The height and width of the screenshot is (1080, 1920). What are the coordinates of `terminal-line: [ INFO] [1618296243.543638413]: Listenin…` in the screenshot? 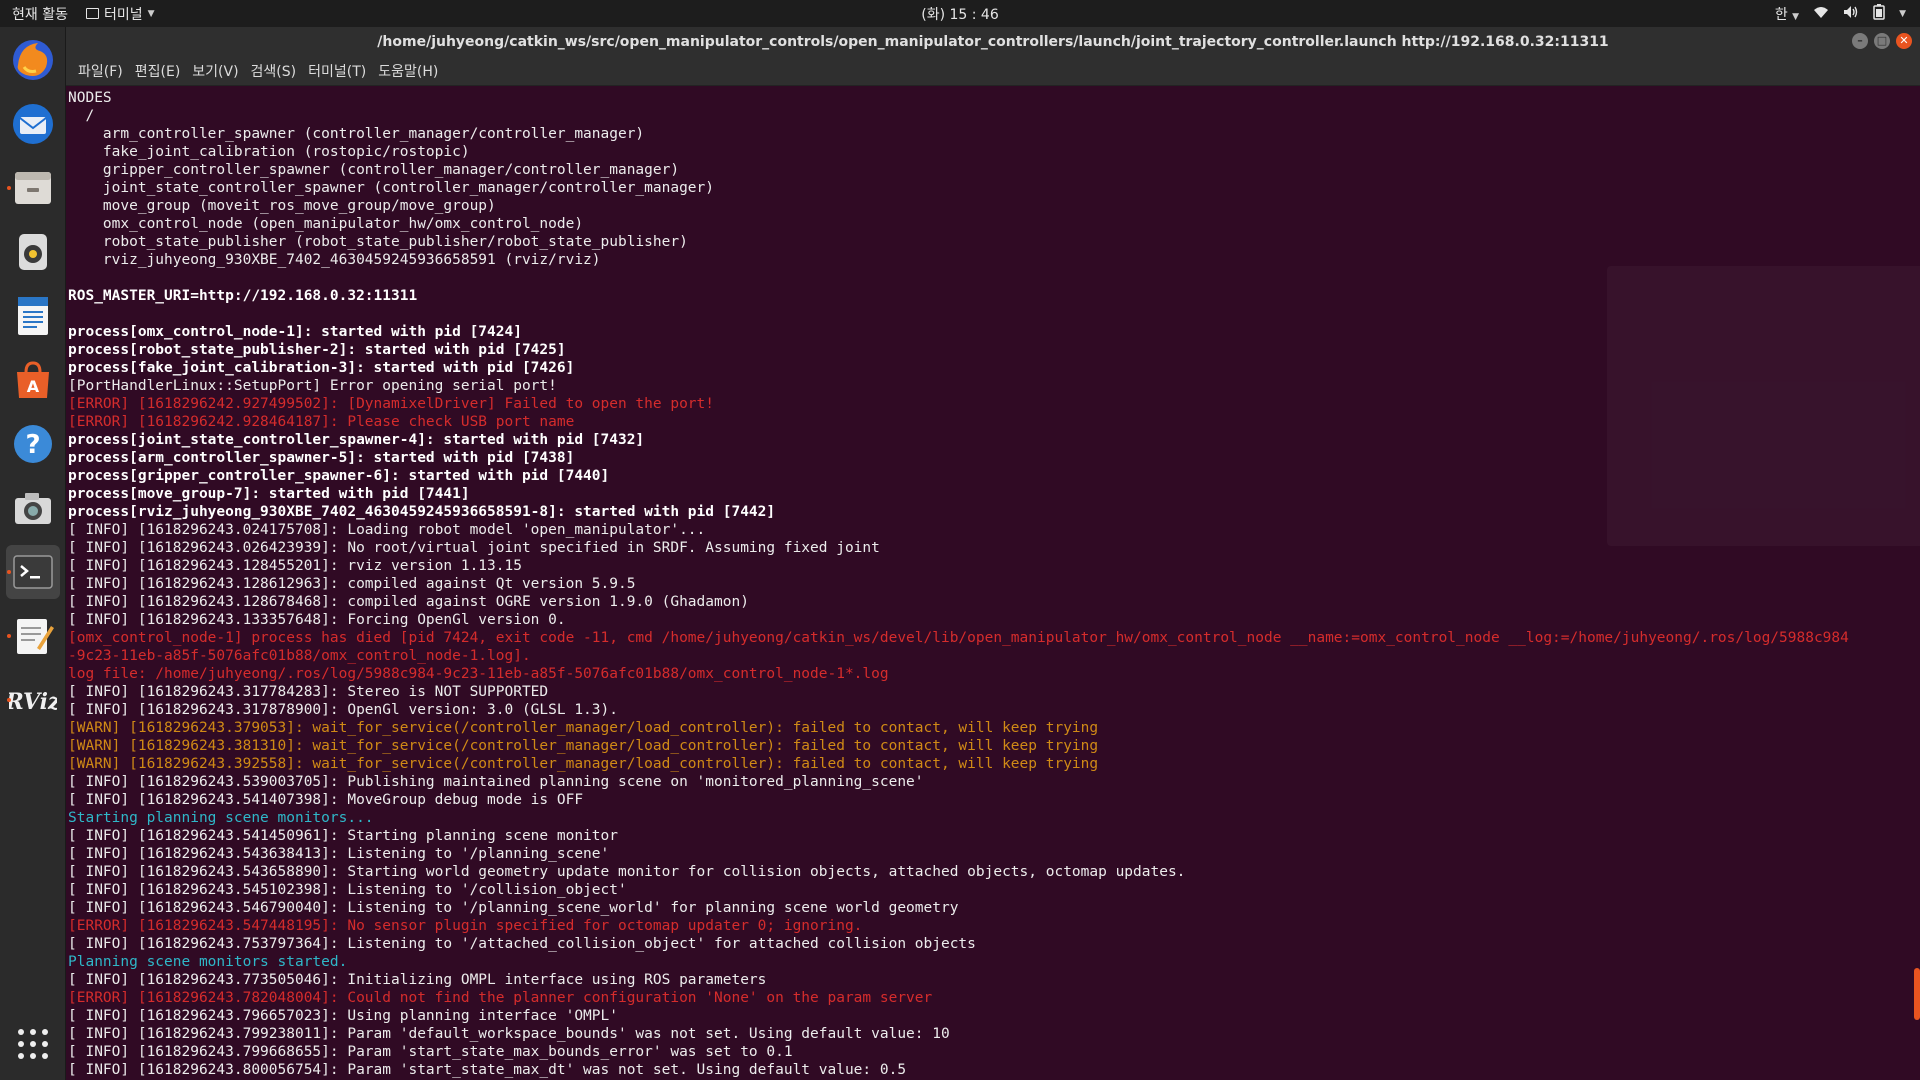 It's located at (339, 854).